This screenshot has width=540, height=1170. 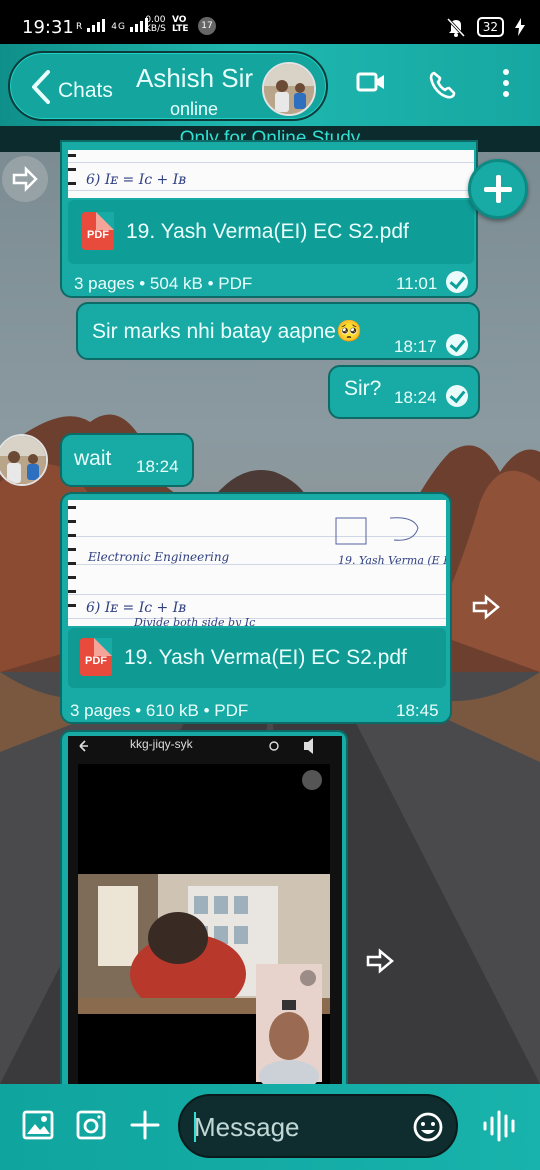 What do you see at coordinates (490, 27) in the screenshot?
I see `battery-icon: 32` at bounding box center [490, 27].